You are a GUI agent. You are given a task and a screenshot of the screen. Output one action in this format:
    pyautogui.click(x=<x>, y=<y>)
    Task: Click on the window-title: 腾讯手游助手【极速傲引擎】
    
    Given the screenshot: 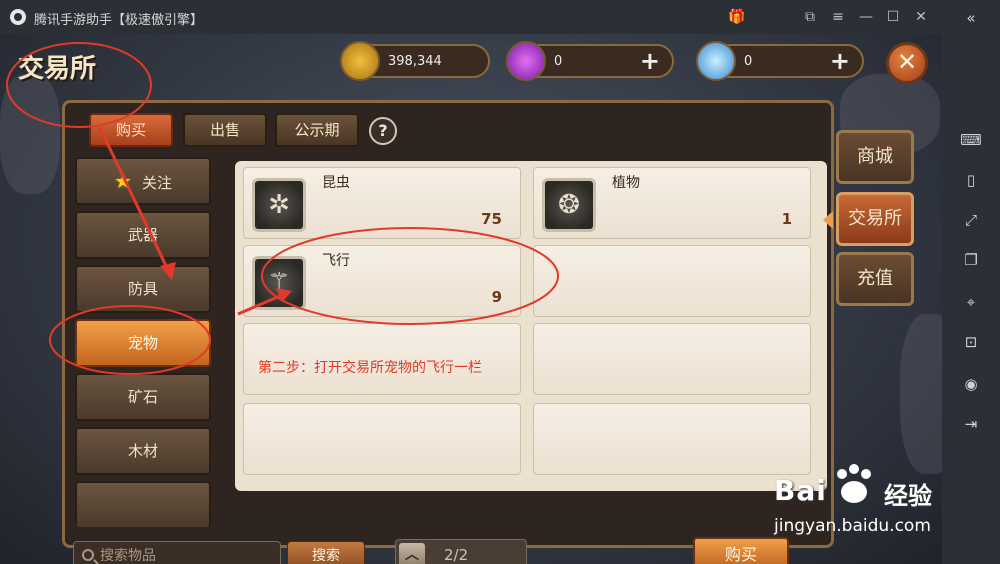 What is the action you would take?
    pyautogui.click(x=119, y=20)
    